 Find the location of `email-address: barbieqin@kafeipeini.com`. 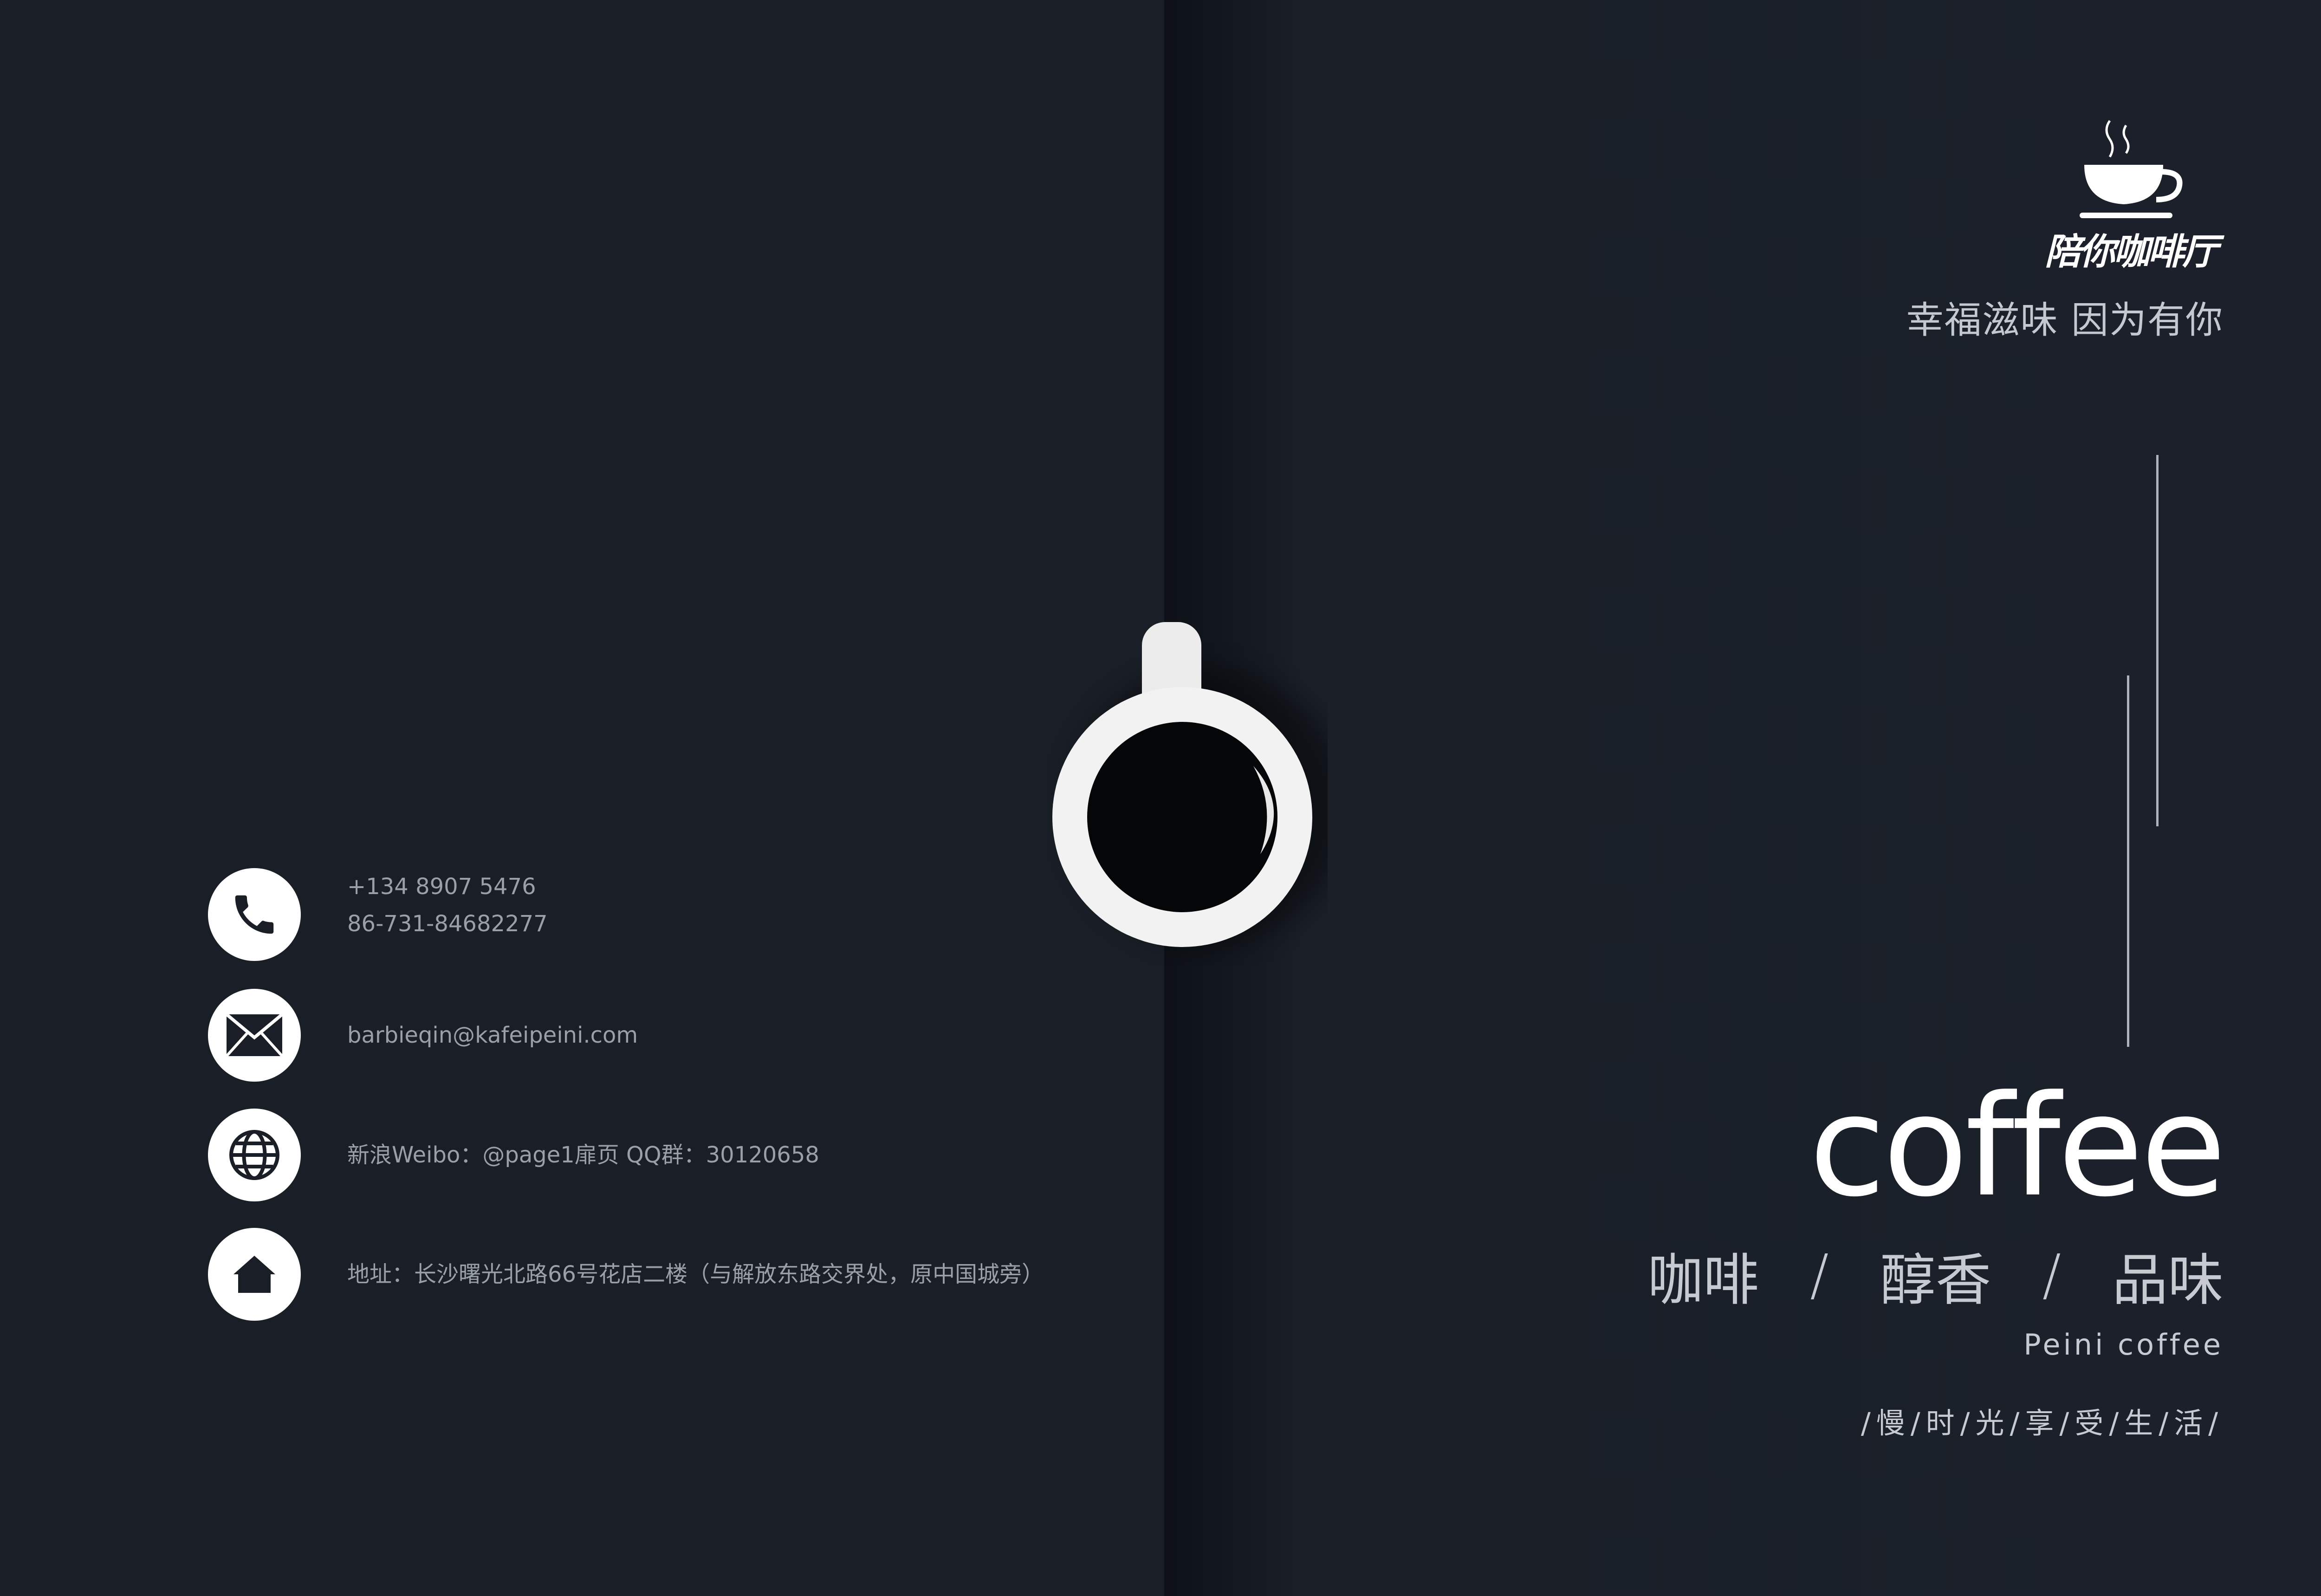

email-address: barbieqin@kafeipeini.com is located at coordinates (492, 1035).